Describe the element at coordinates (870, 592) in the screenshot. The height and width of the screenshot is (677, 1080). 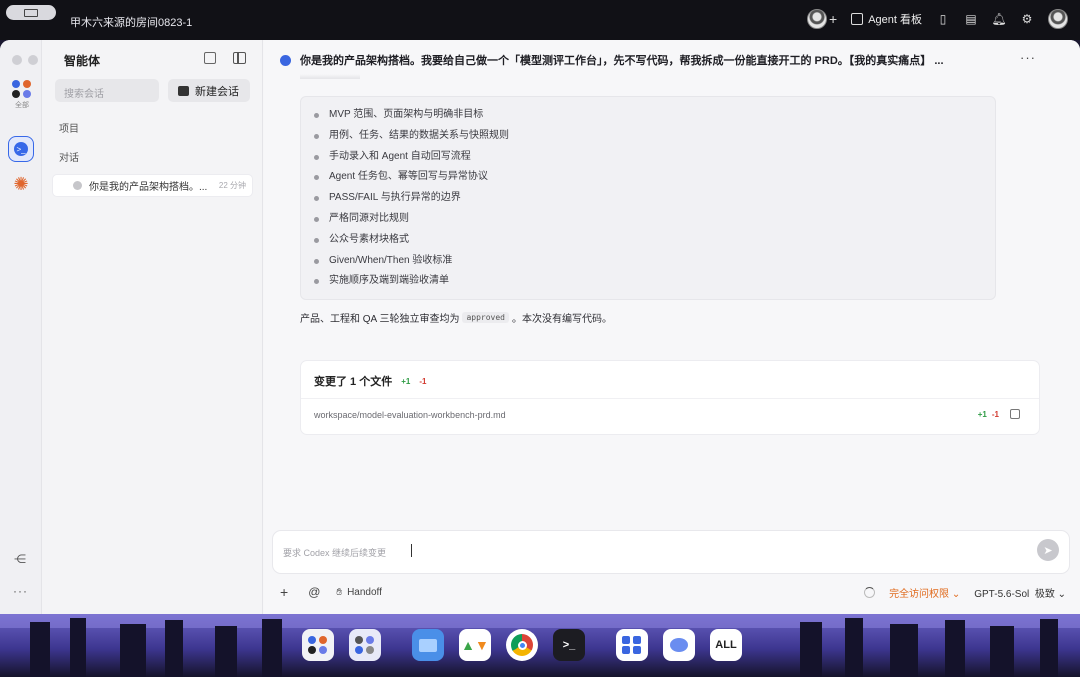
I see `loading-spinner-icon` at that location.